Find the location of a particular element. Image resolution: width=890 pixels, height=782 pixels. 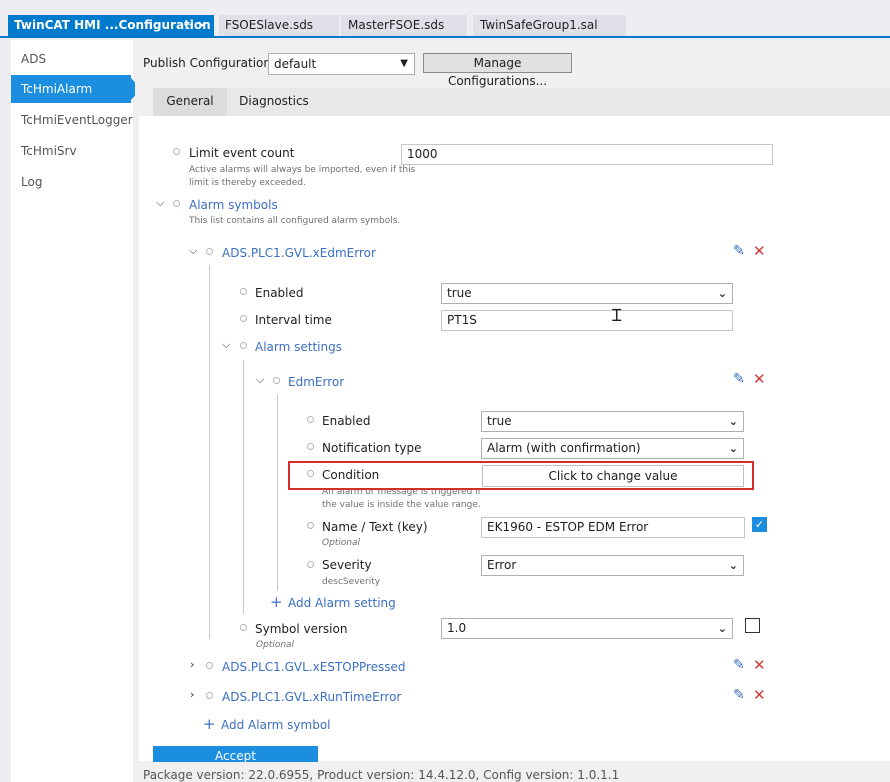

alarm-setting-edmerror: EdmError is located at coordinates (316, 382).